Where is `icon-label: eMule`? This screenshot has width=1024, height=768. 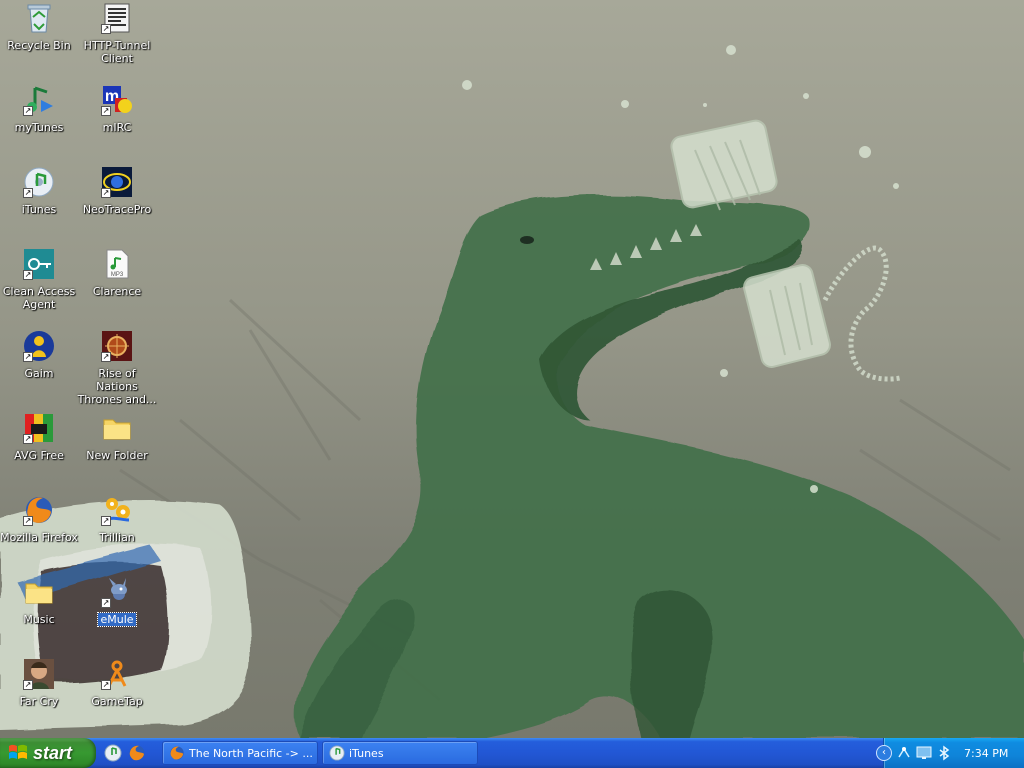 icon-label: eMule is located at coordinates (117, 619).